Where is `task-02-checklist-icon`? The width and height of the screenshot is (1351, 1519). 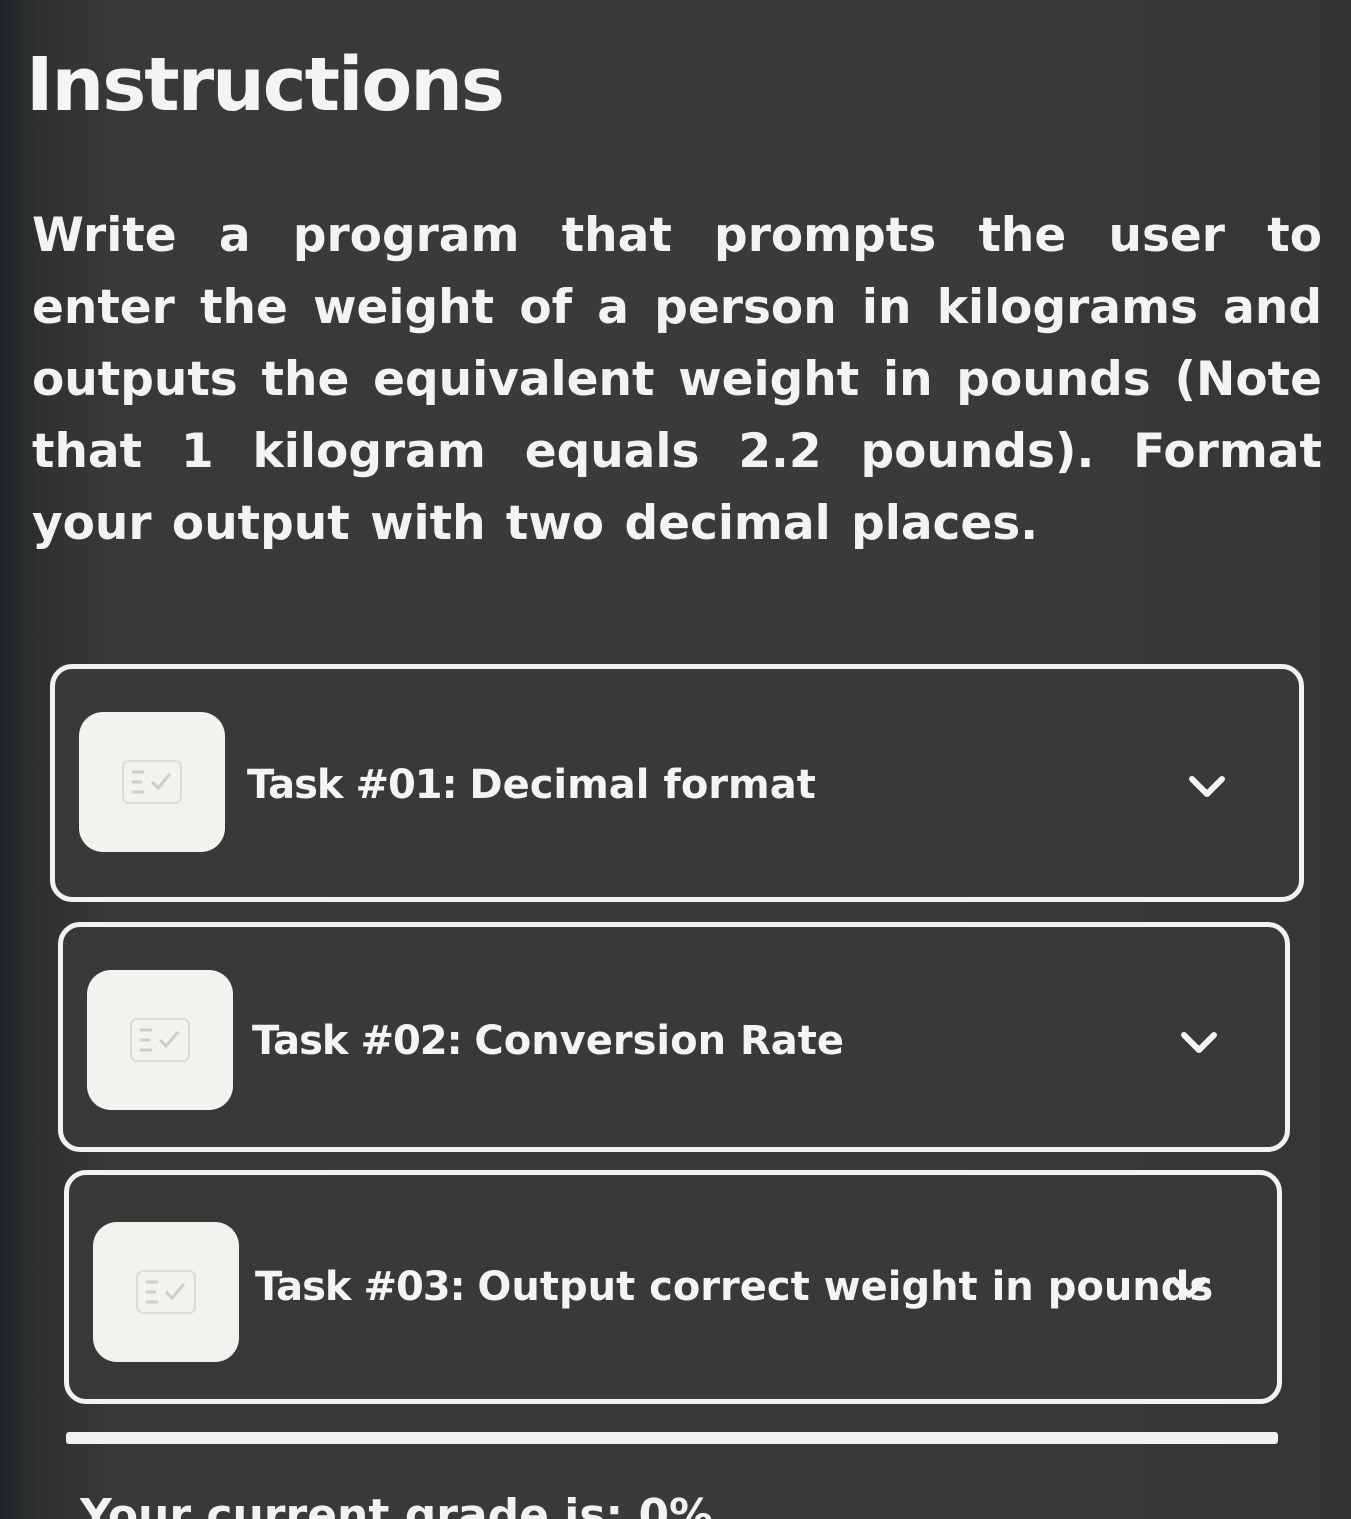
task-02-checklist-icon is located at coordinates (160, 1040).